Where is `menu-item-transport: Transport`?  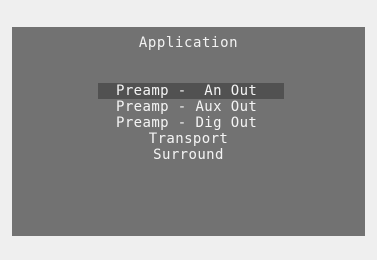 menu-item-transport: Transport is located at coordinates (188, 139).